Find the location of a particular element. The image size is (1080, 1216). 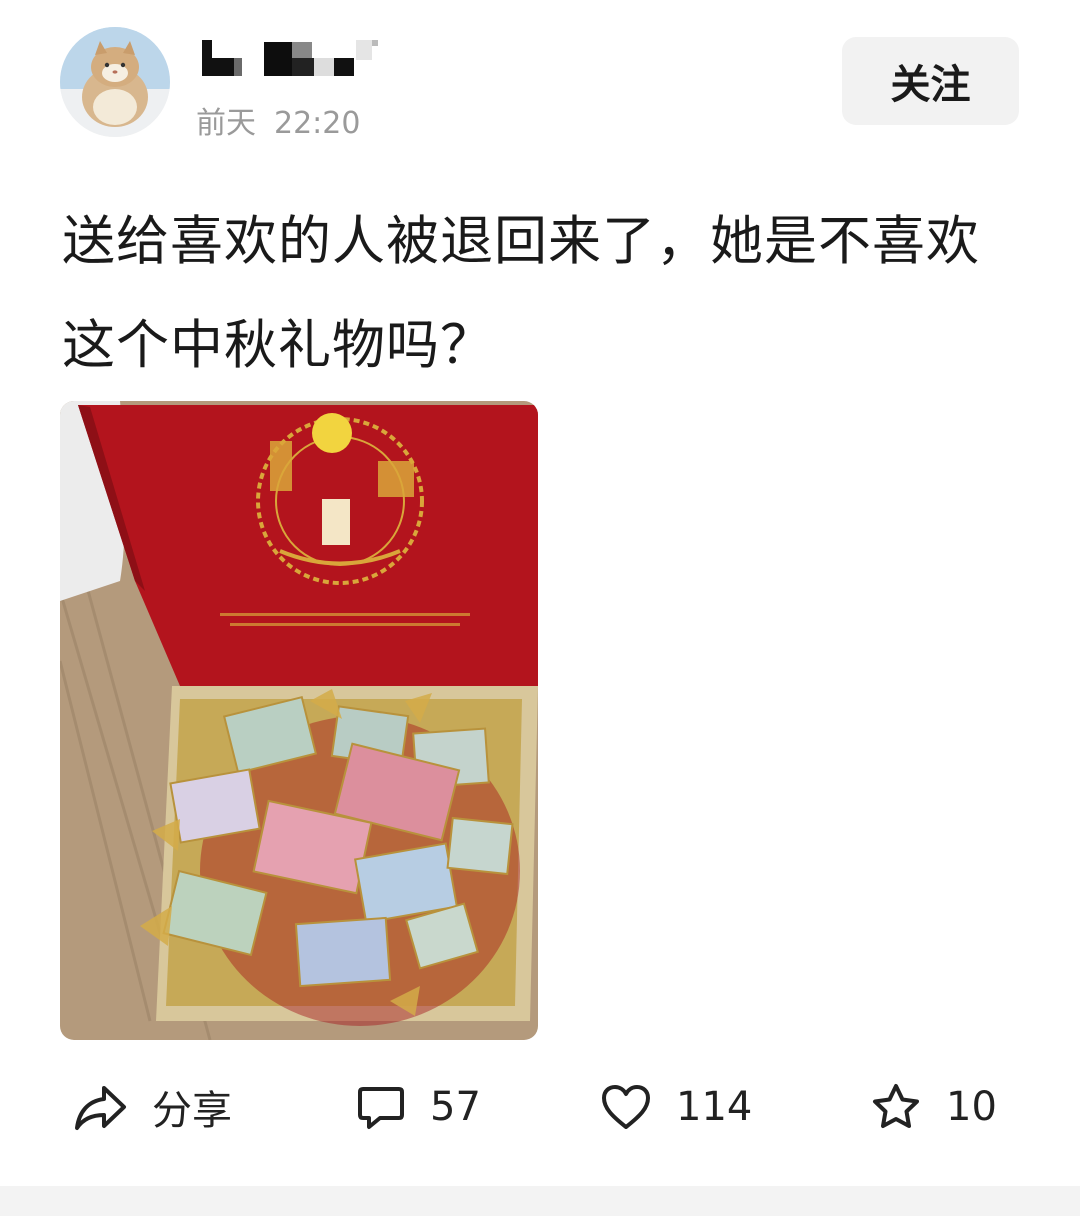

like-button: 114 is located at coordinates (676, 1107).